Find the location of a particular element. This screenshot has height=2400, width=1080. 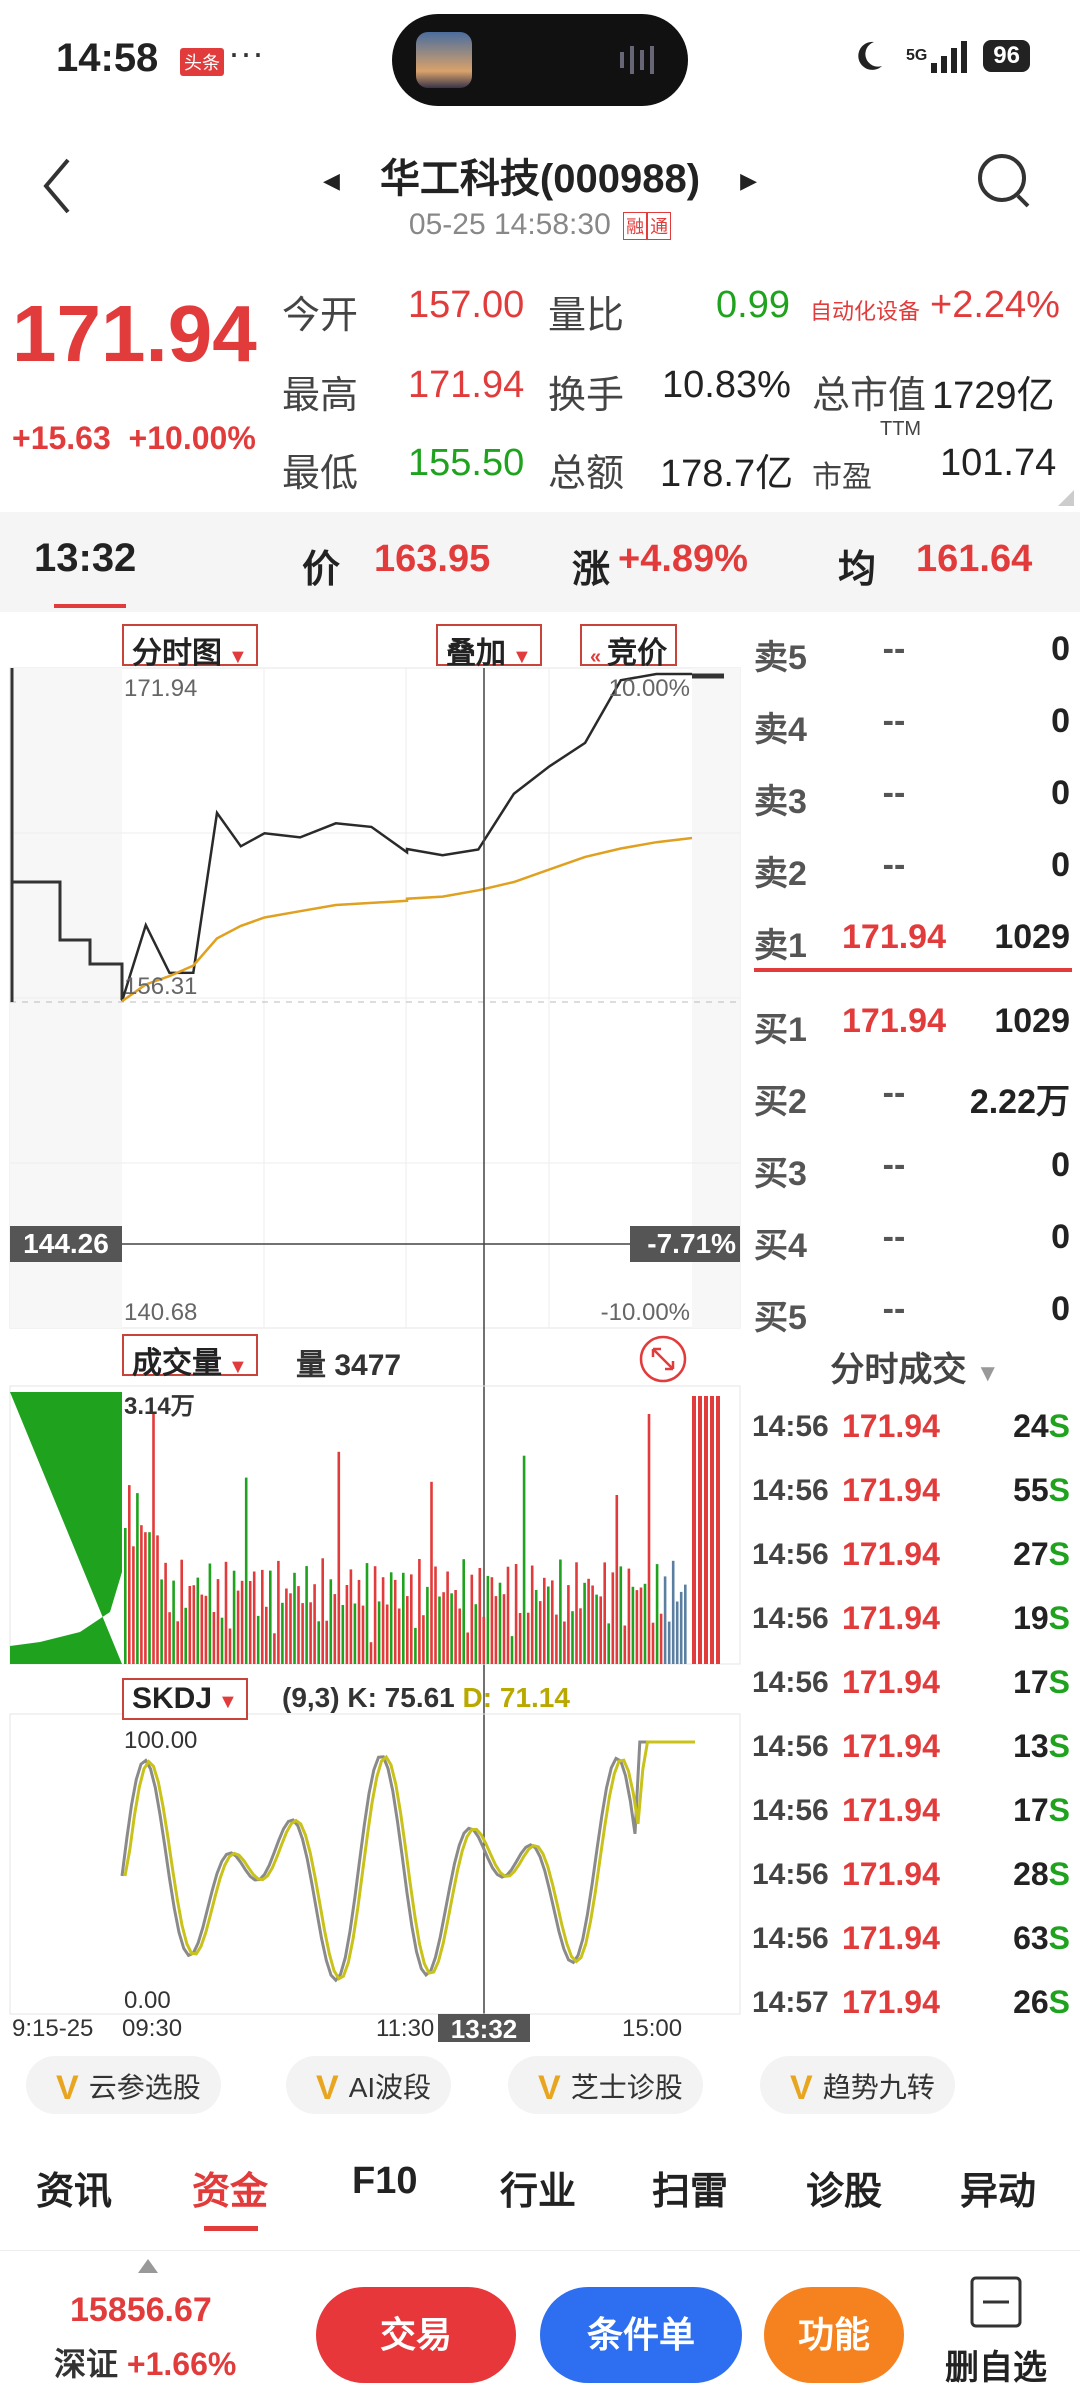

tab-industry: 行业 is located at coordinates (538, 2187).